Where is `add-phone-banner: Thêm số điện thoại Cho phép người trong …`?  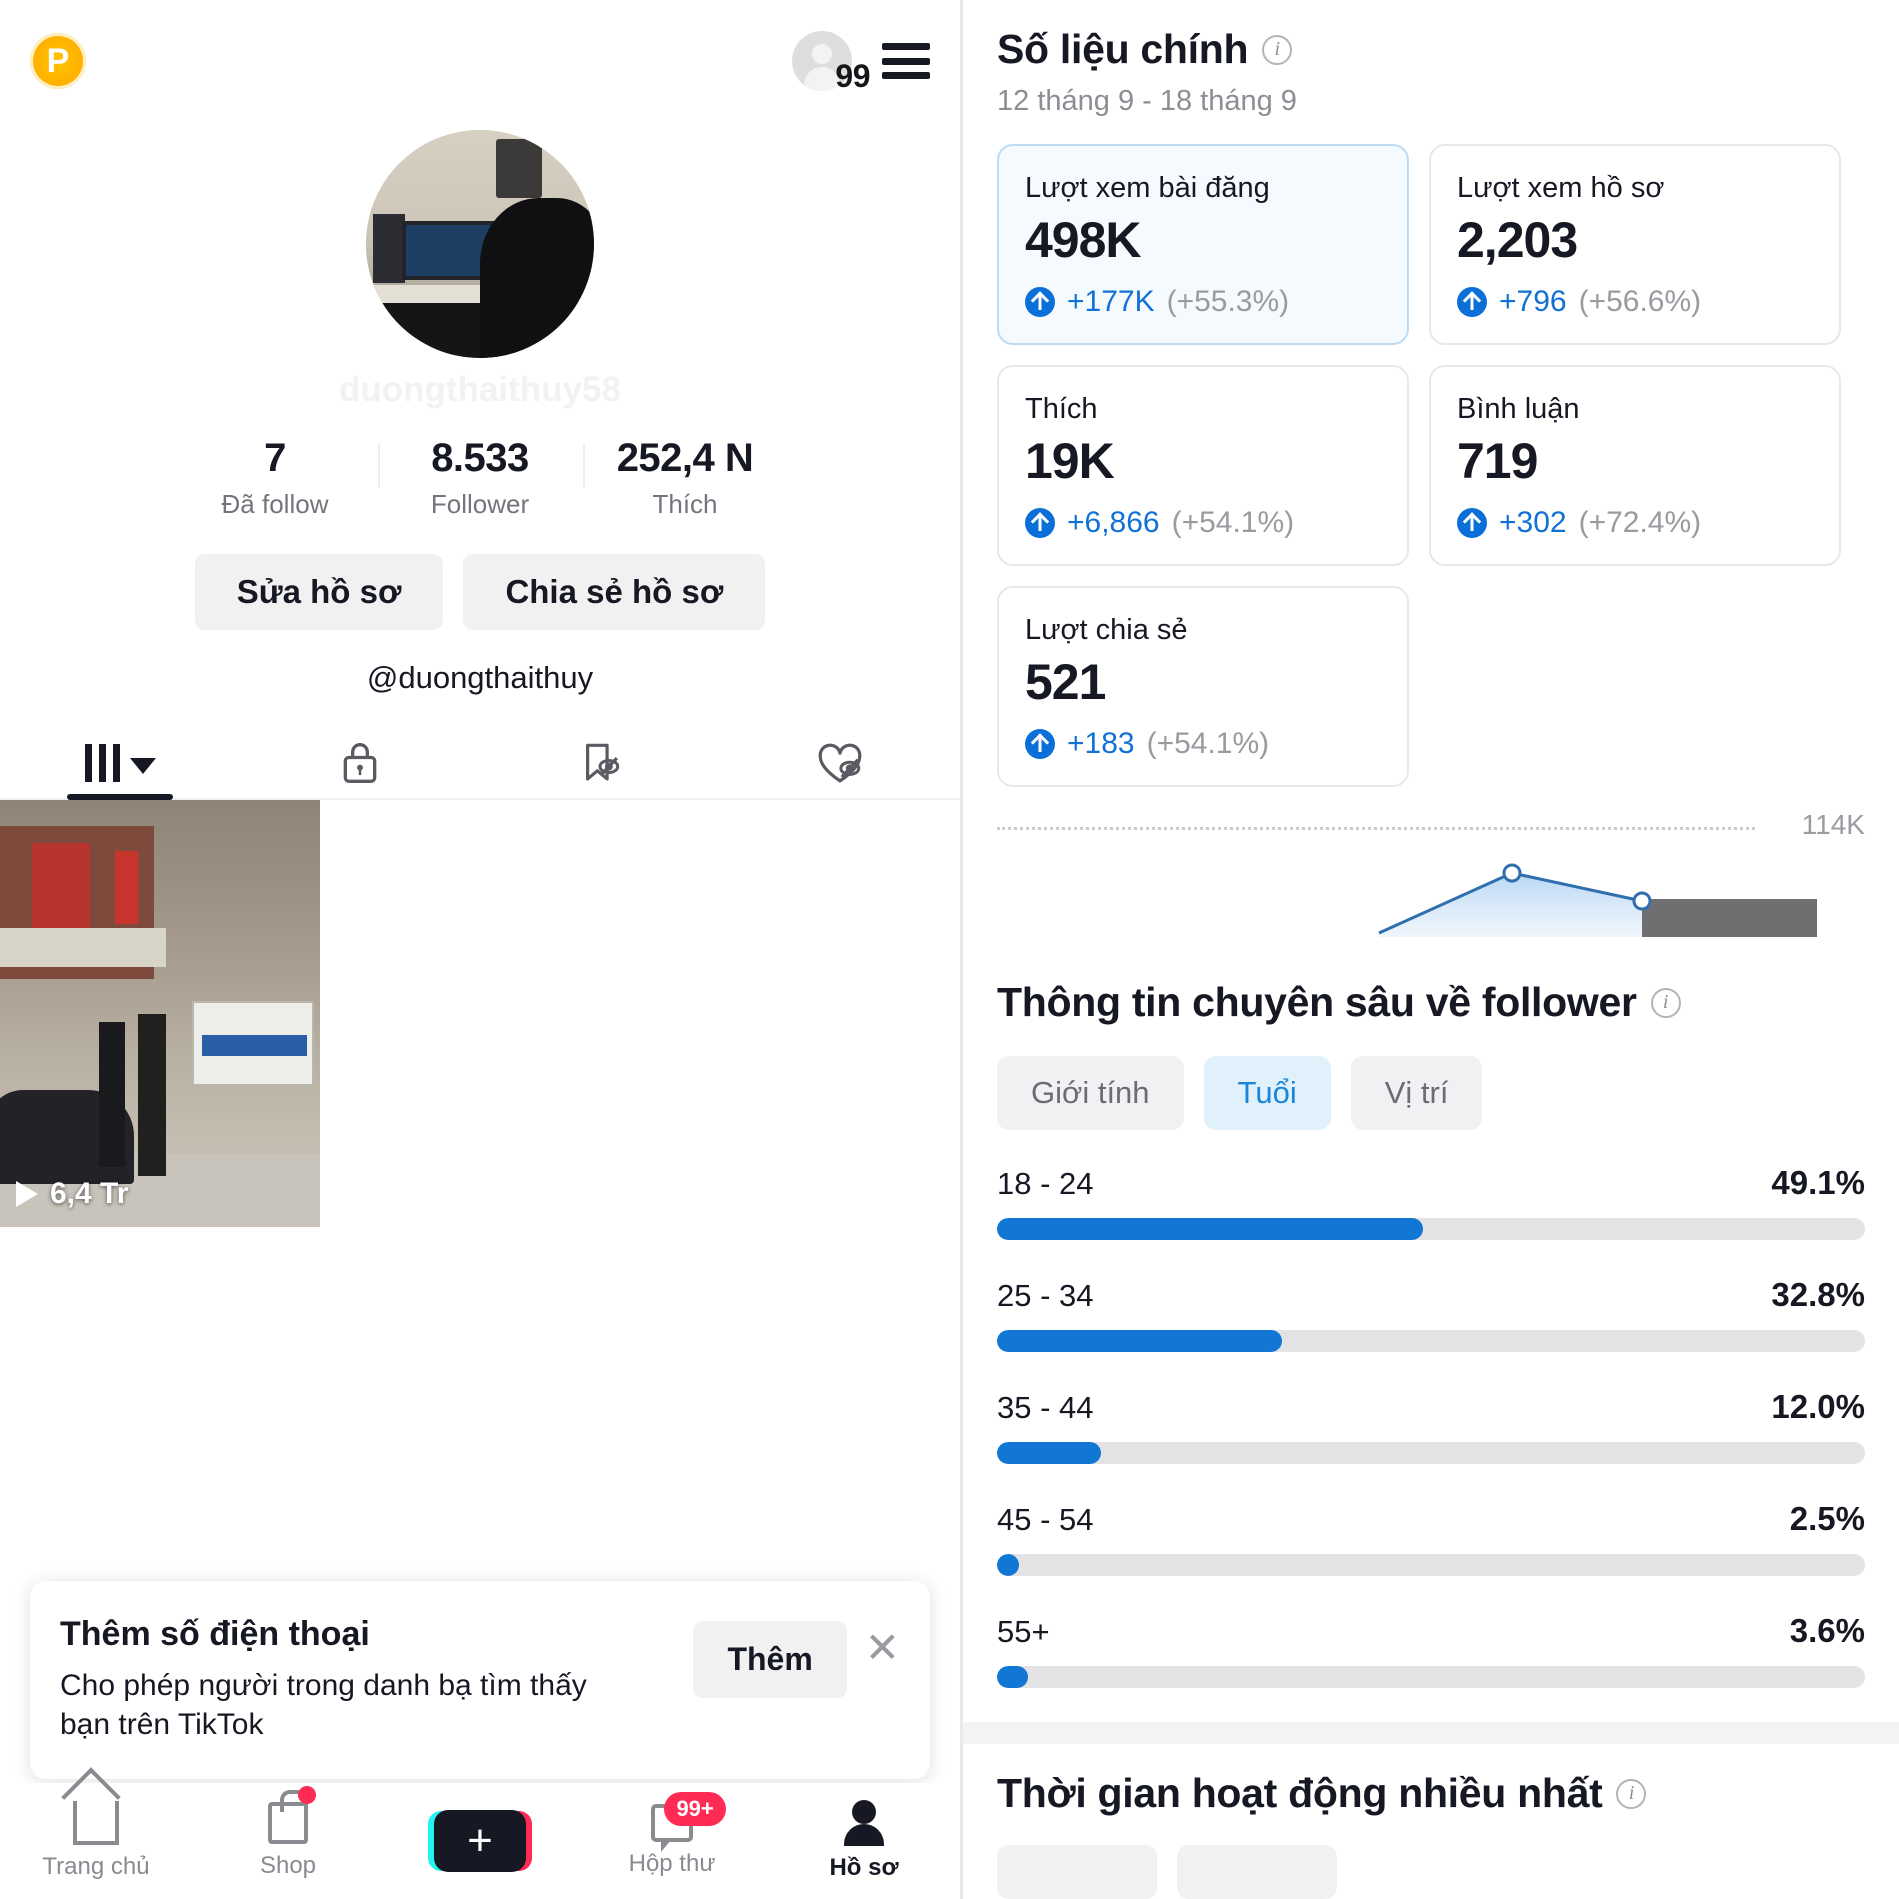
add-phone-banner: Thêm số điện thoại Cho phép người trong … is located at coordinates (480, 1679).